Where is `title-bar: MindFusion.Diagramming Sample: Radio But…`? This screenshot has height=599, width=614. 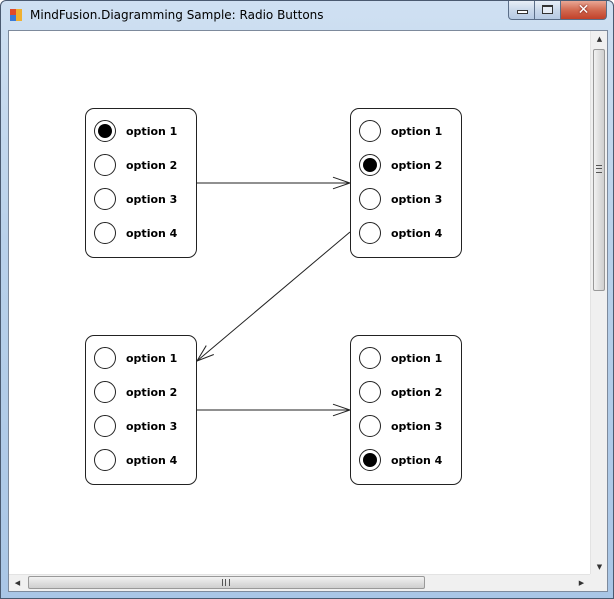
title-bar: MindFusion.Diagramming Sample: Radio But… is located at coordinates (307, 15).